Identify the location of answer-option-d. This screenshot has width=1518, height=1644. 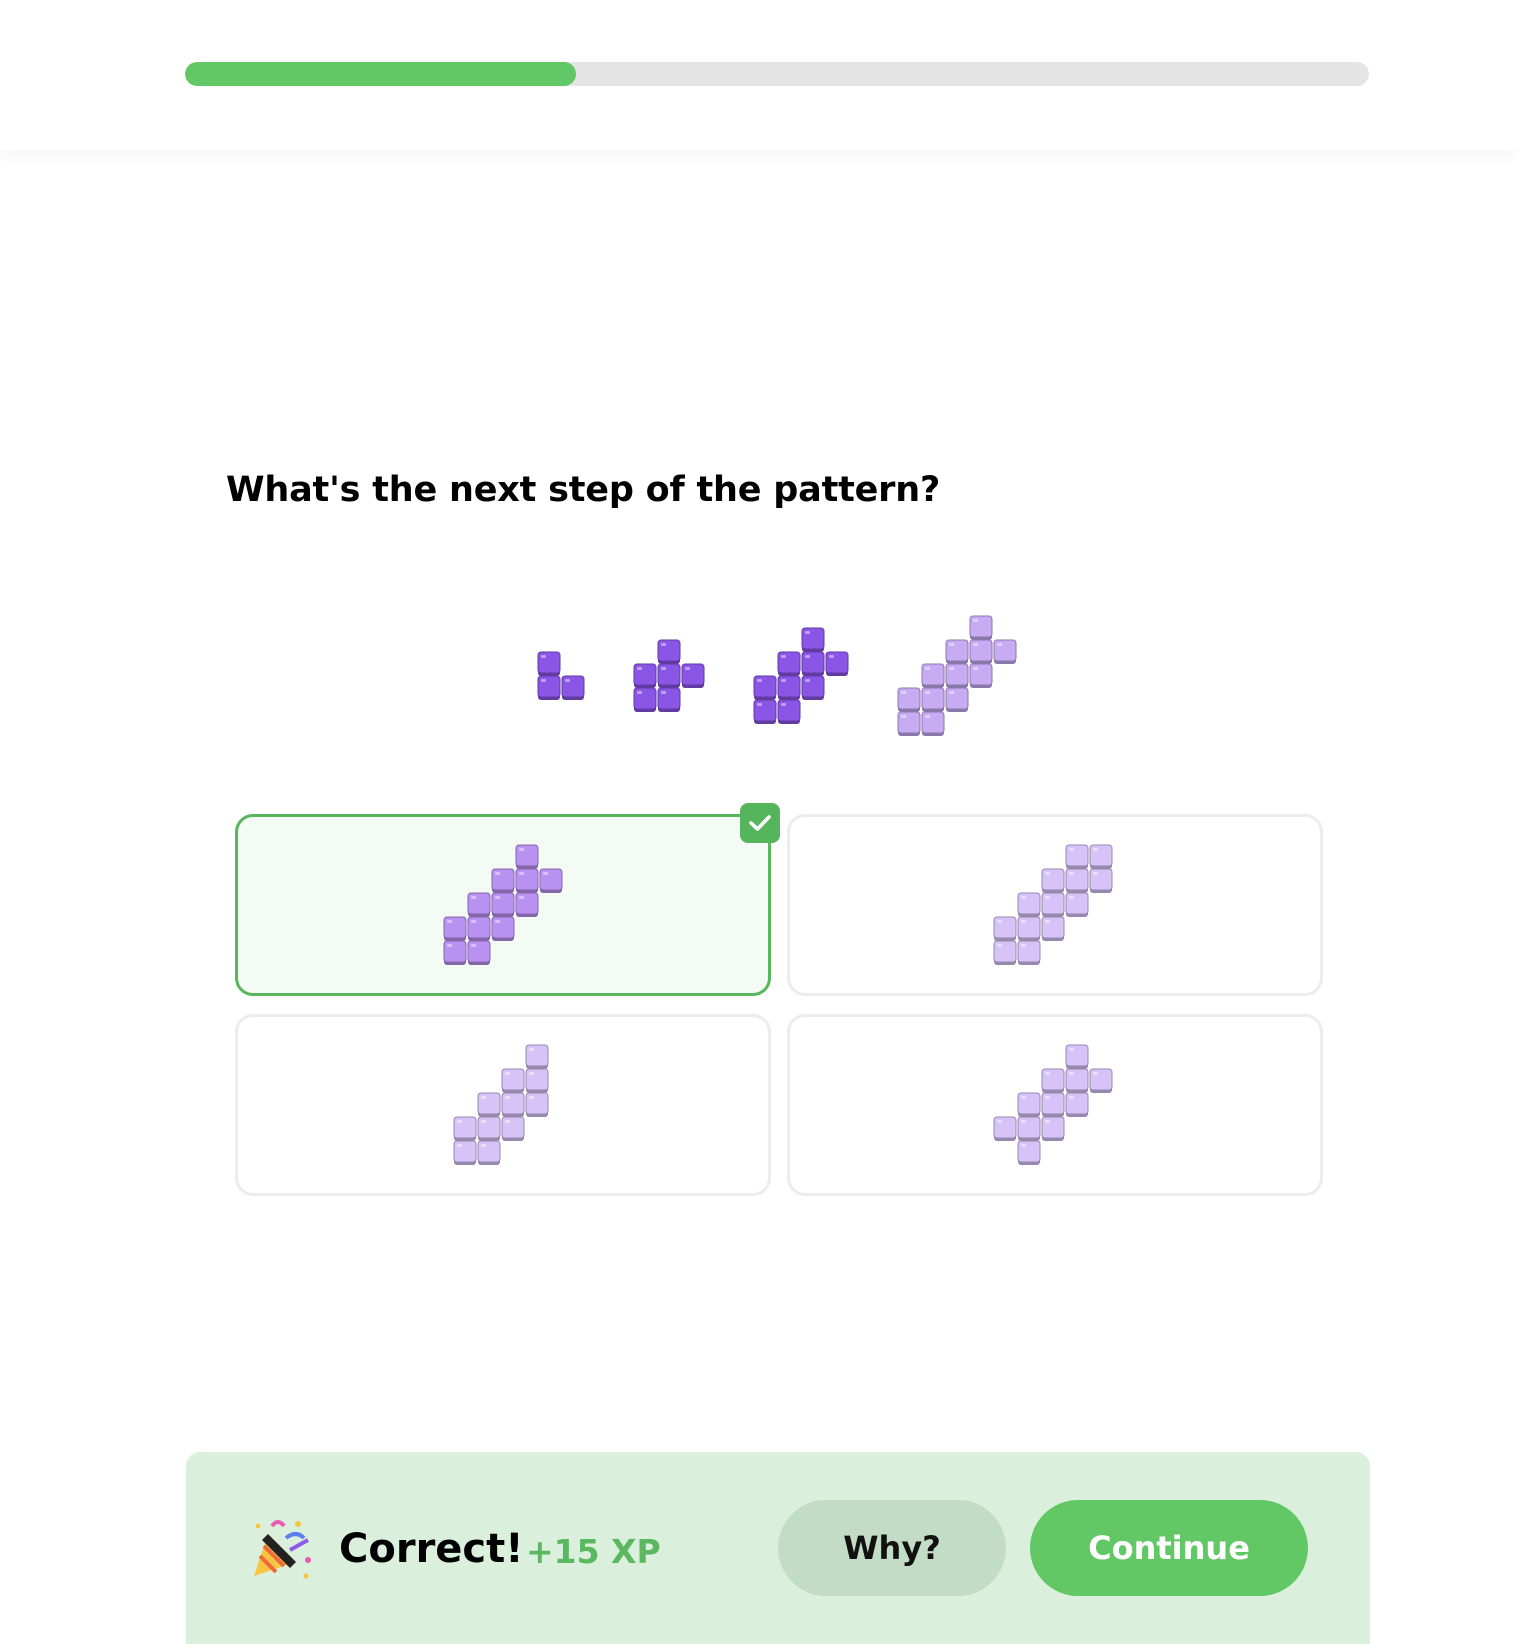
(1055, 1105).